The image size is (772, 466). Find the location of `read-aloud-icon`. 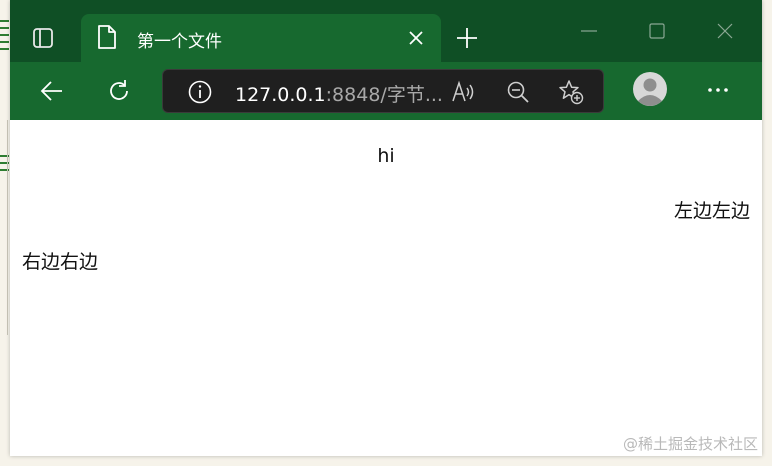

read-aloud-icon is located at coordinates (464, 92).